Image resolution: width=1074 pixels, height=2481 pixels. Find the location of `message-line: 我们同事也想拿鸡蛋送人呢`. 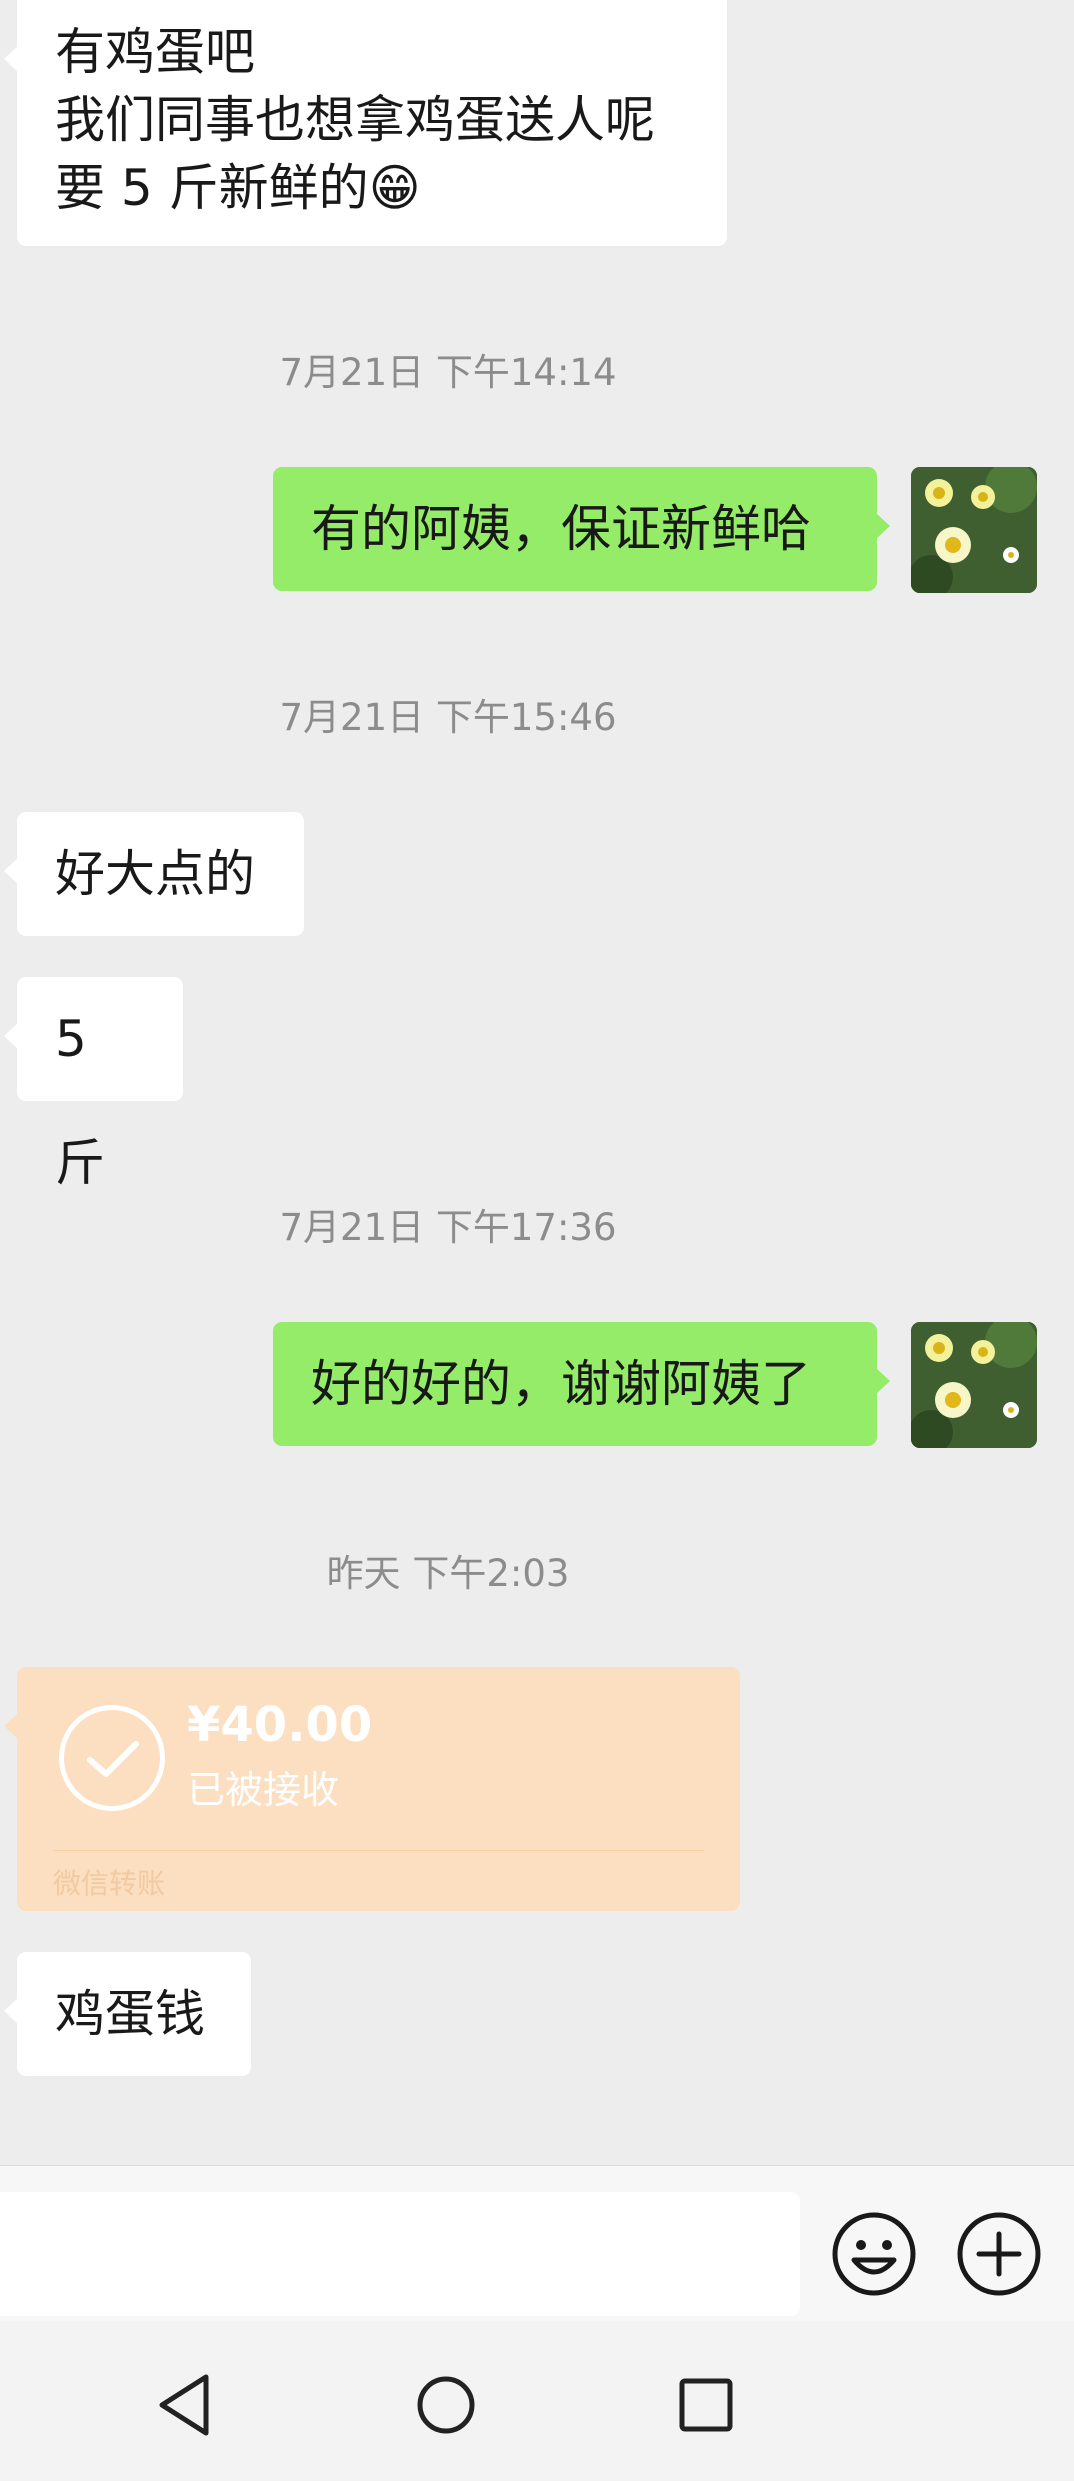

message-line: 我们同事也想拿鸡蛋送人呢 is located at coordinates (355, 120).